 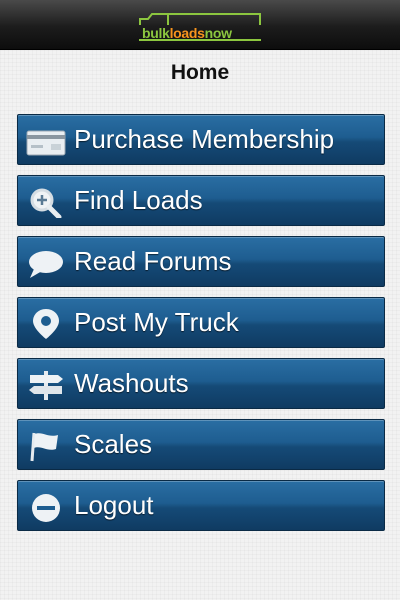 I want to click on speech-bubble-icon, so click(x=46, y=264).